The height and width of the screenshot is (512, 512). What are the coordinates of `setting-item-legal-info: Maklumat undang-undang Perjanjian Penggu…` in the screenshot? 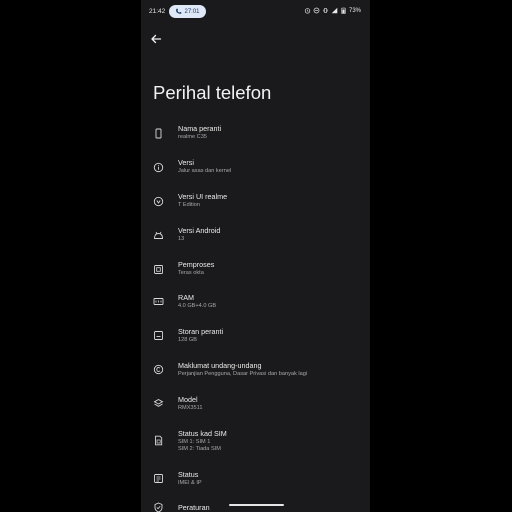 It's located at (255, 377).